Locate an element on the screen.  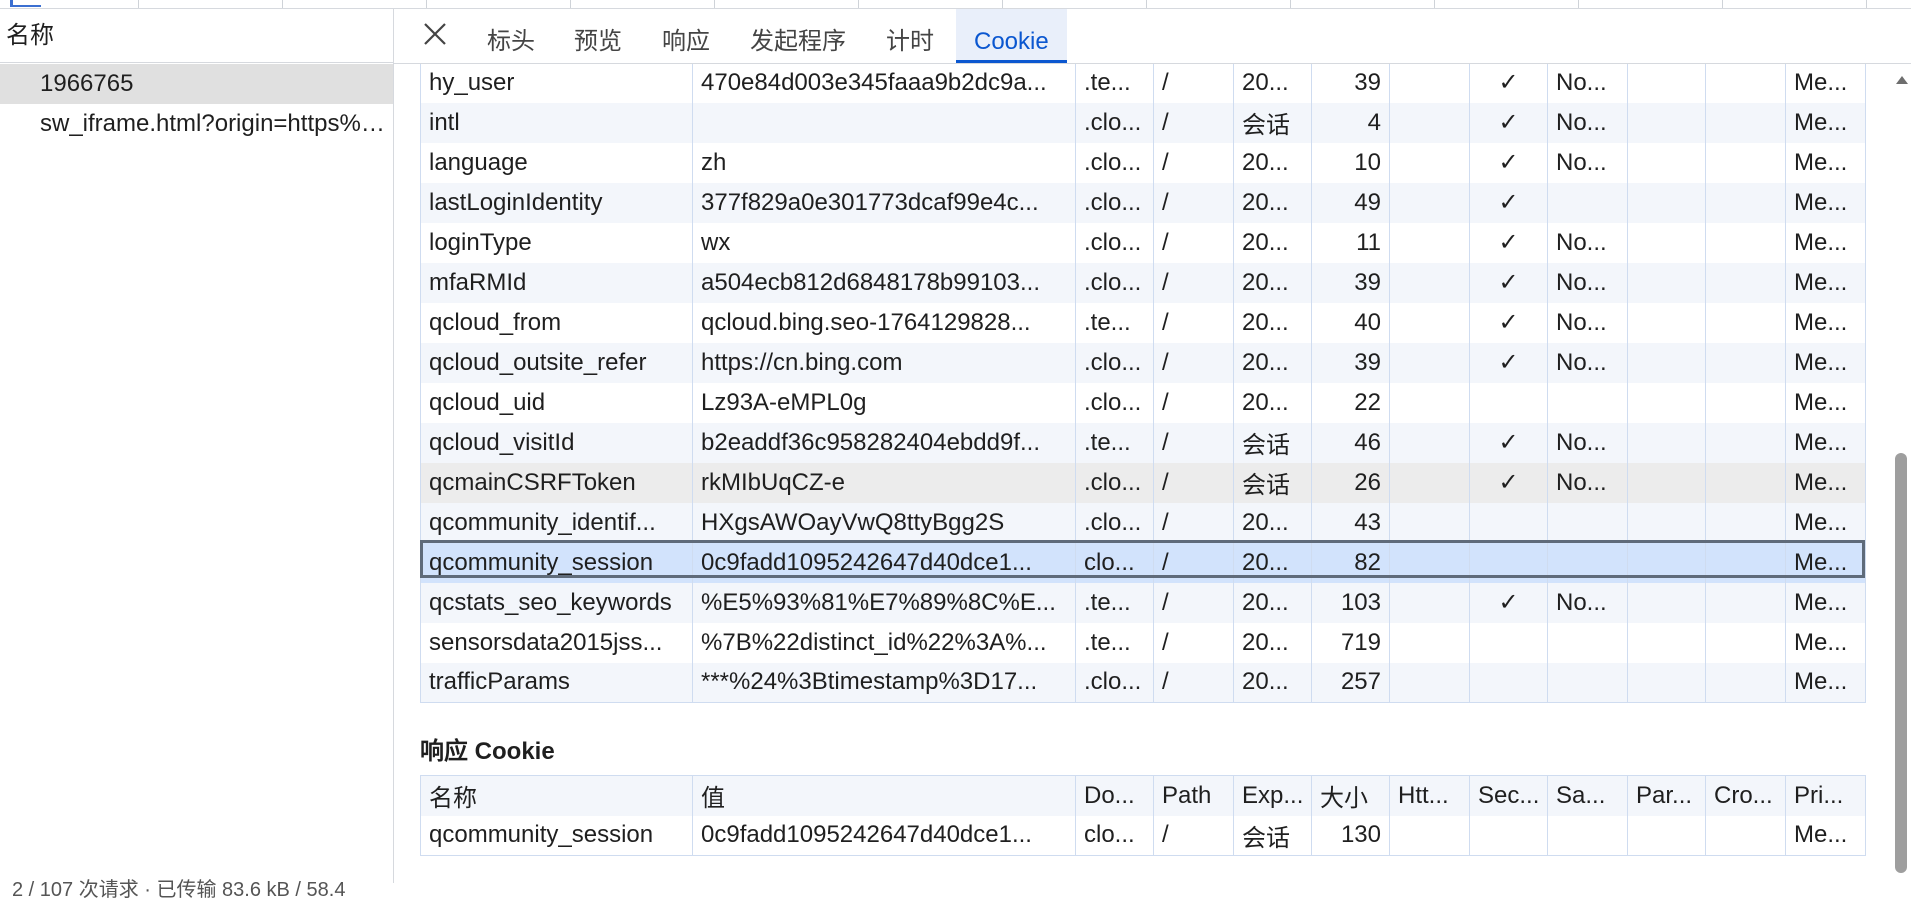
tab-response: 响应 is located at coordinates (686, 36).